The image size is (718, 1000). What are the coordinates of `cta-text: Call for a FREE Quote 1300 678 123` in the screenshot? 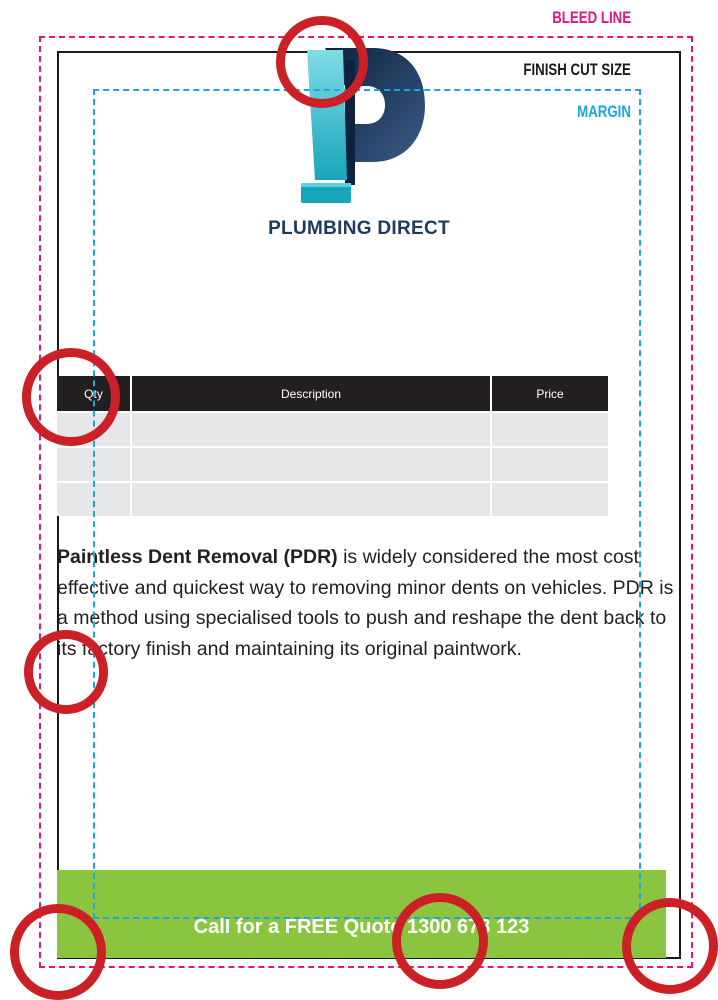 It's located at (361, 927).